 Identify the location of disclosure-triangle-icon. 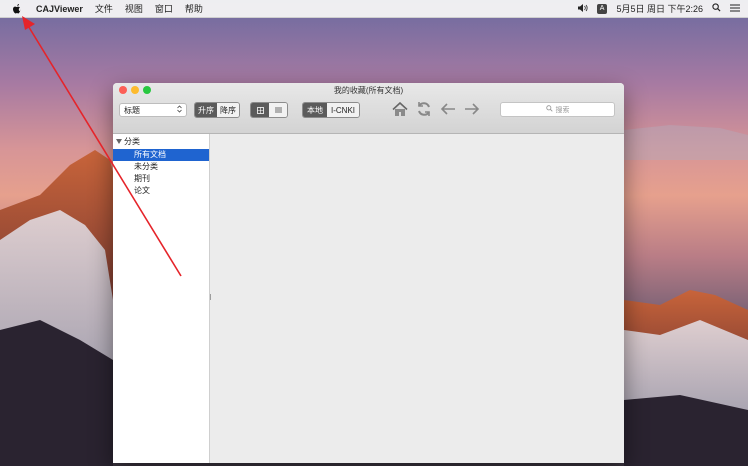
(119, 141).